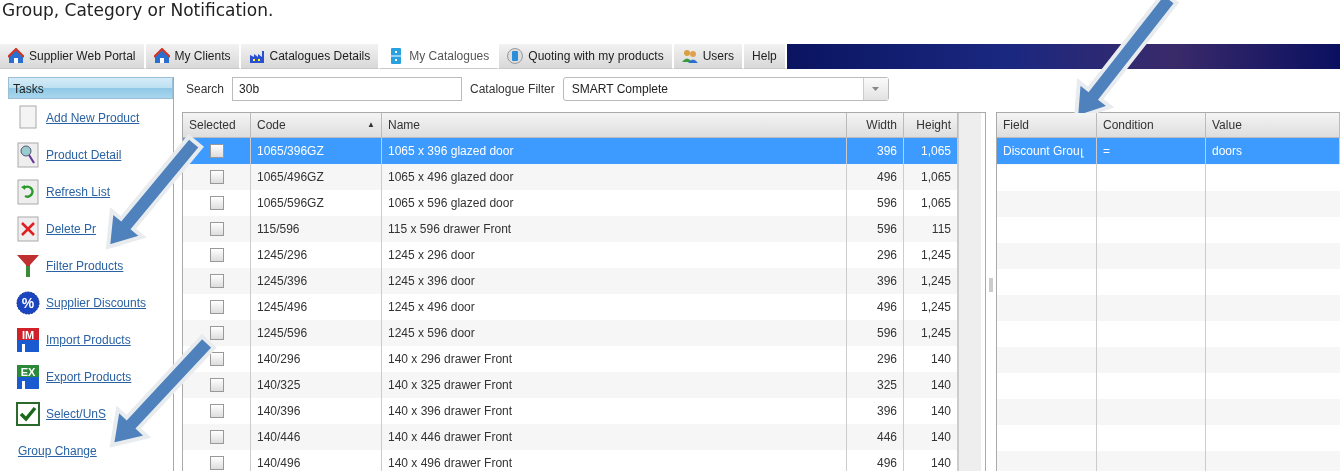  Describe the element at coordinates (28, 154) in the screenshot. I see `magnifier-icon` at that location.